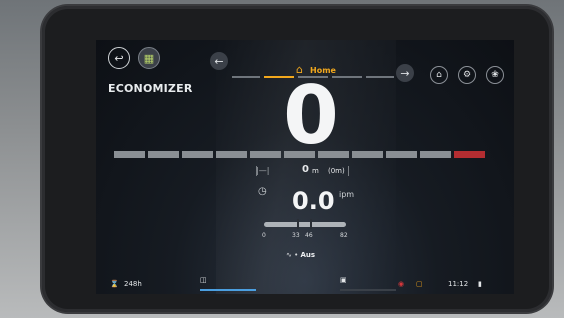  I want to click on distance-value: 0, so click(305, 169).